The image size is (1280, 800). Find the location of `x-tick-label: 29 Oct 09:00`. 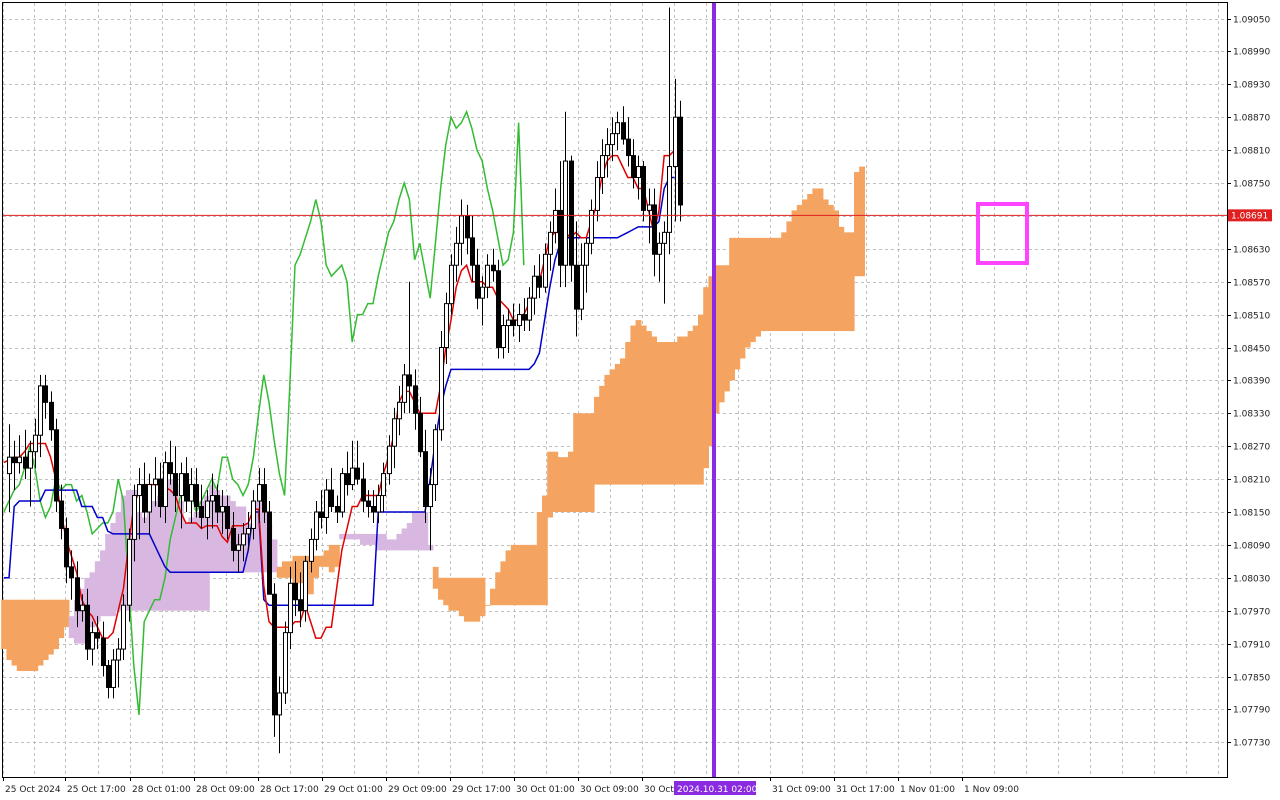

x-tick-label: 29 Oct 09:00 is located at coordinates (417, 790).